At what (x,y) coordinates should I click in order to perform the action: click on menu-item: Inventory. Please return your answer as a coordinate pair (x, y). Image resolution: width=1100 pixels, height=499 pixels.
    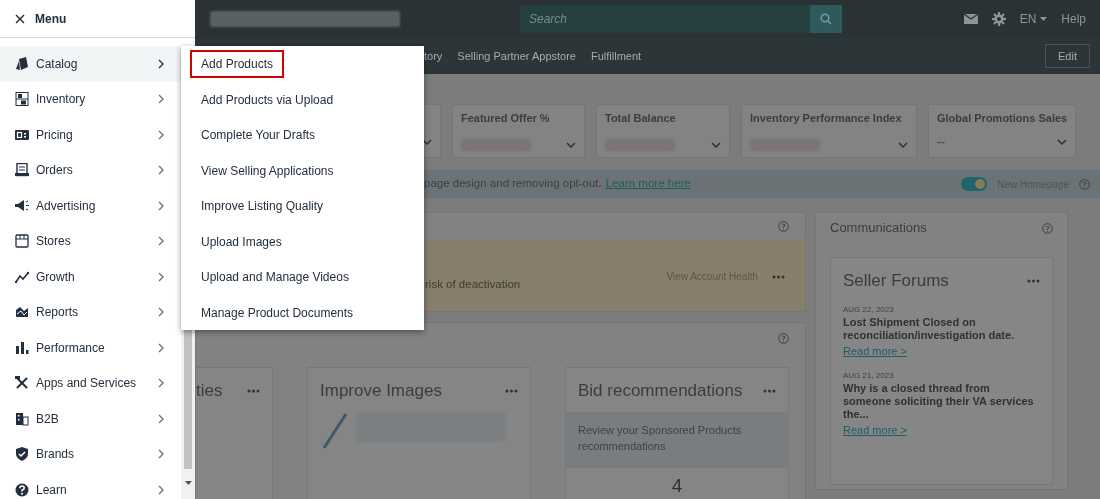
    Looking at the image, I should click on (90, 99).